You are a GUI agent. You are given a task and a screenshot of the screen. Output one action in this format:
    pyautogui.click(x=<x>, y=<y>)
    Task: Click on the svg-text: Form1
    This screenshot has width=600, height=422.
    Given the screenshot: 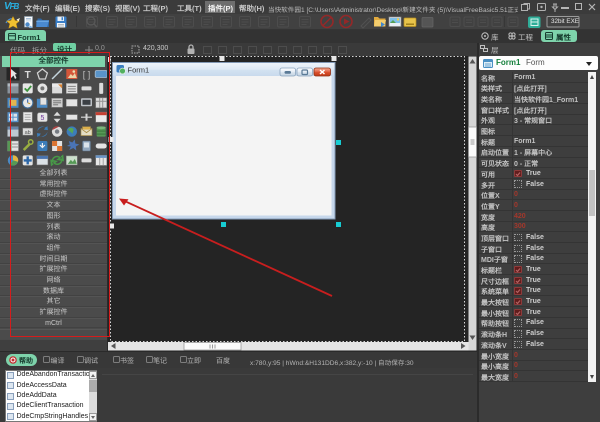 What is the action you would take?
    pyautogui.click(x=139, y=70)
    